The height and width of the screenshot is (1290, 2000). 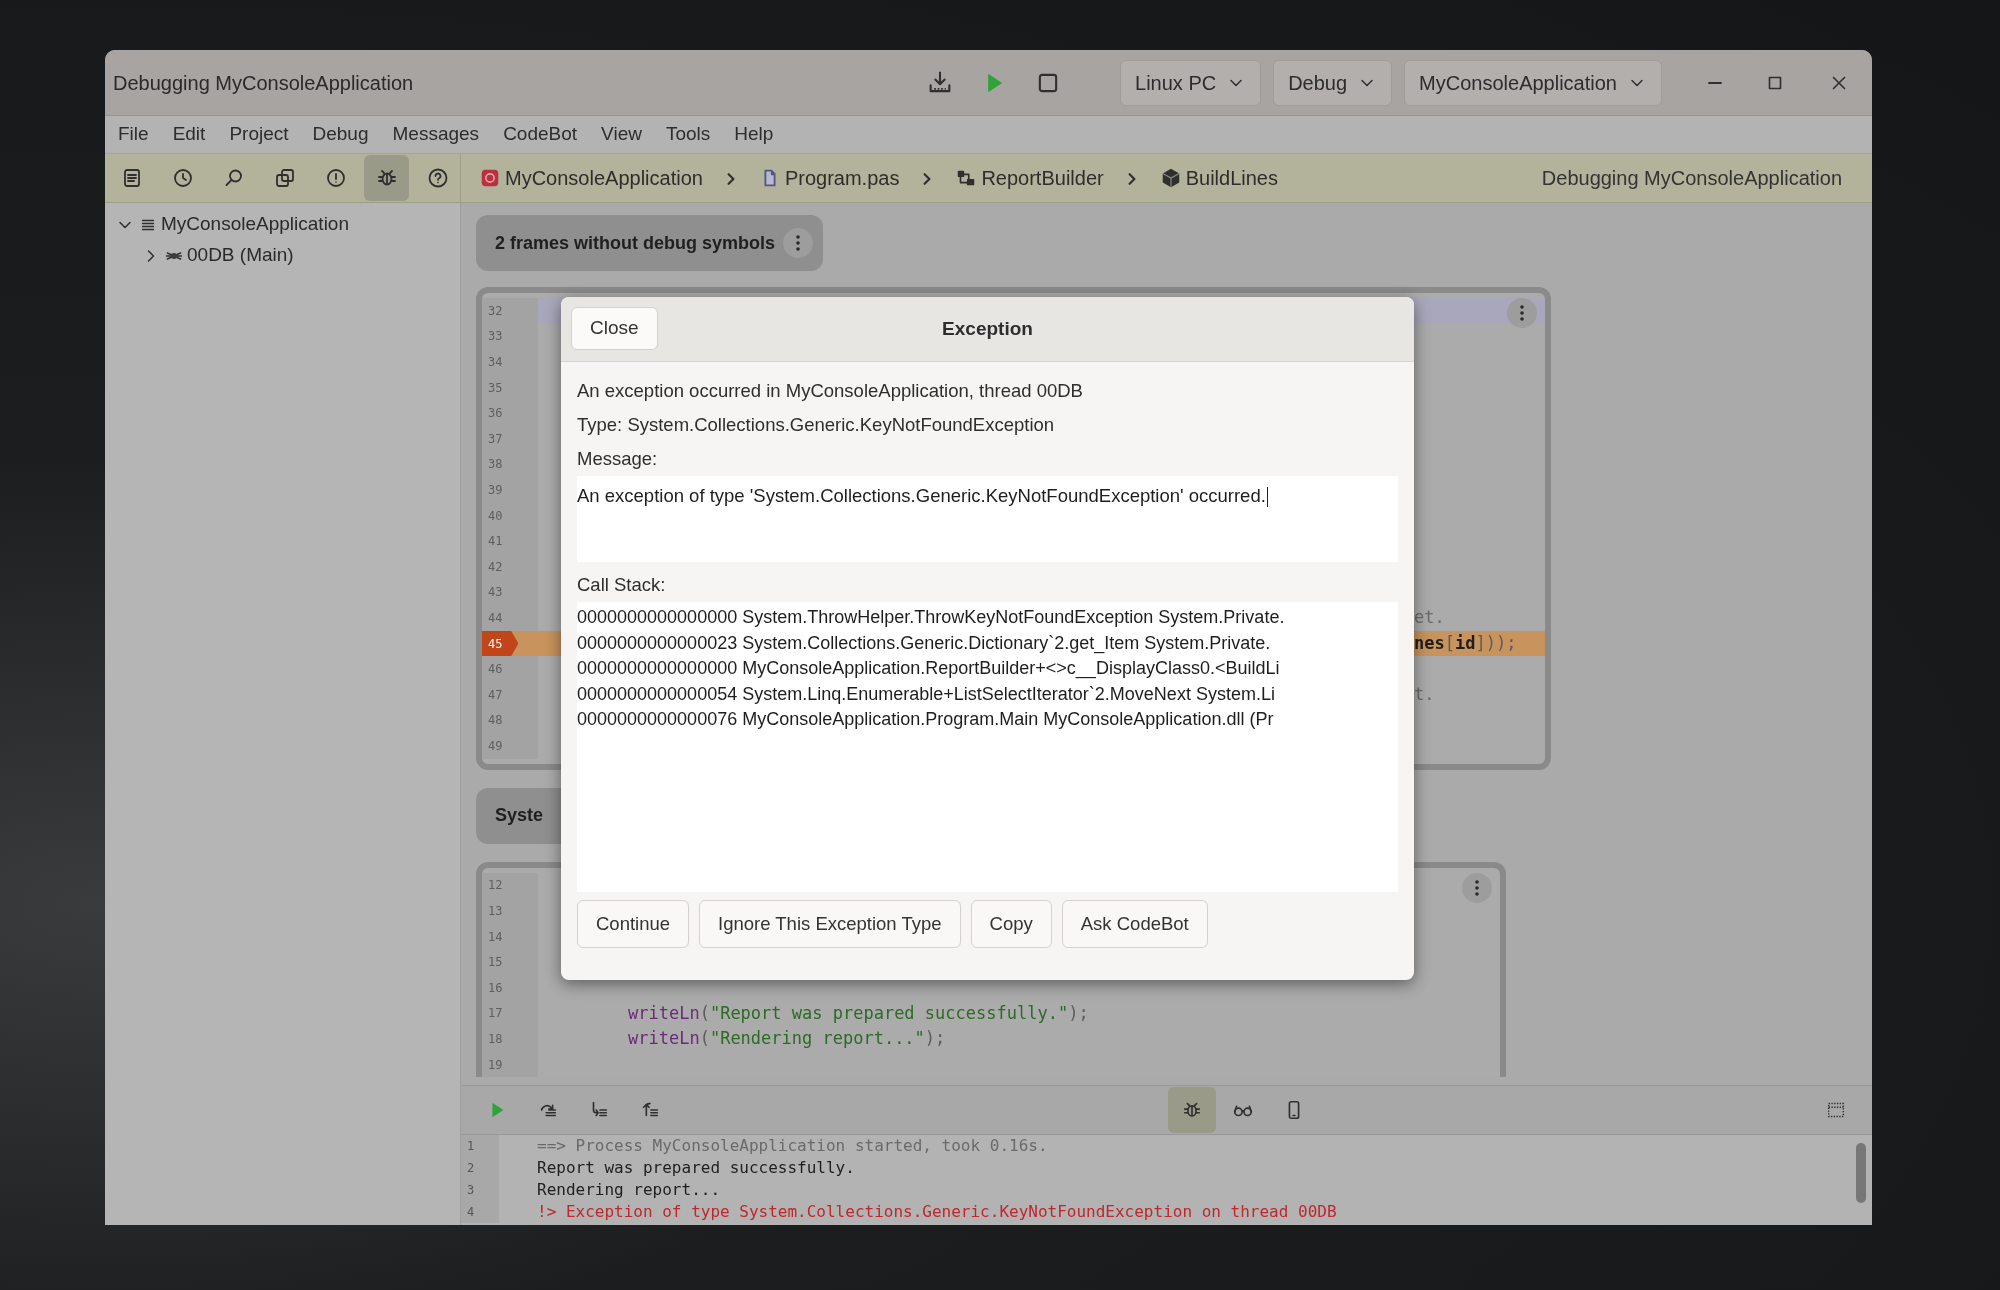 What do you see at coordinates (495, 988) in the screenshot?
I see `line-number: 16` at bounding box center [495, 988].